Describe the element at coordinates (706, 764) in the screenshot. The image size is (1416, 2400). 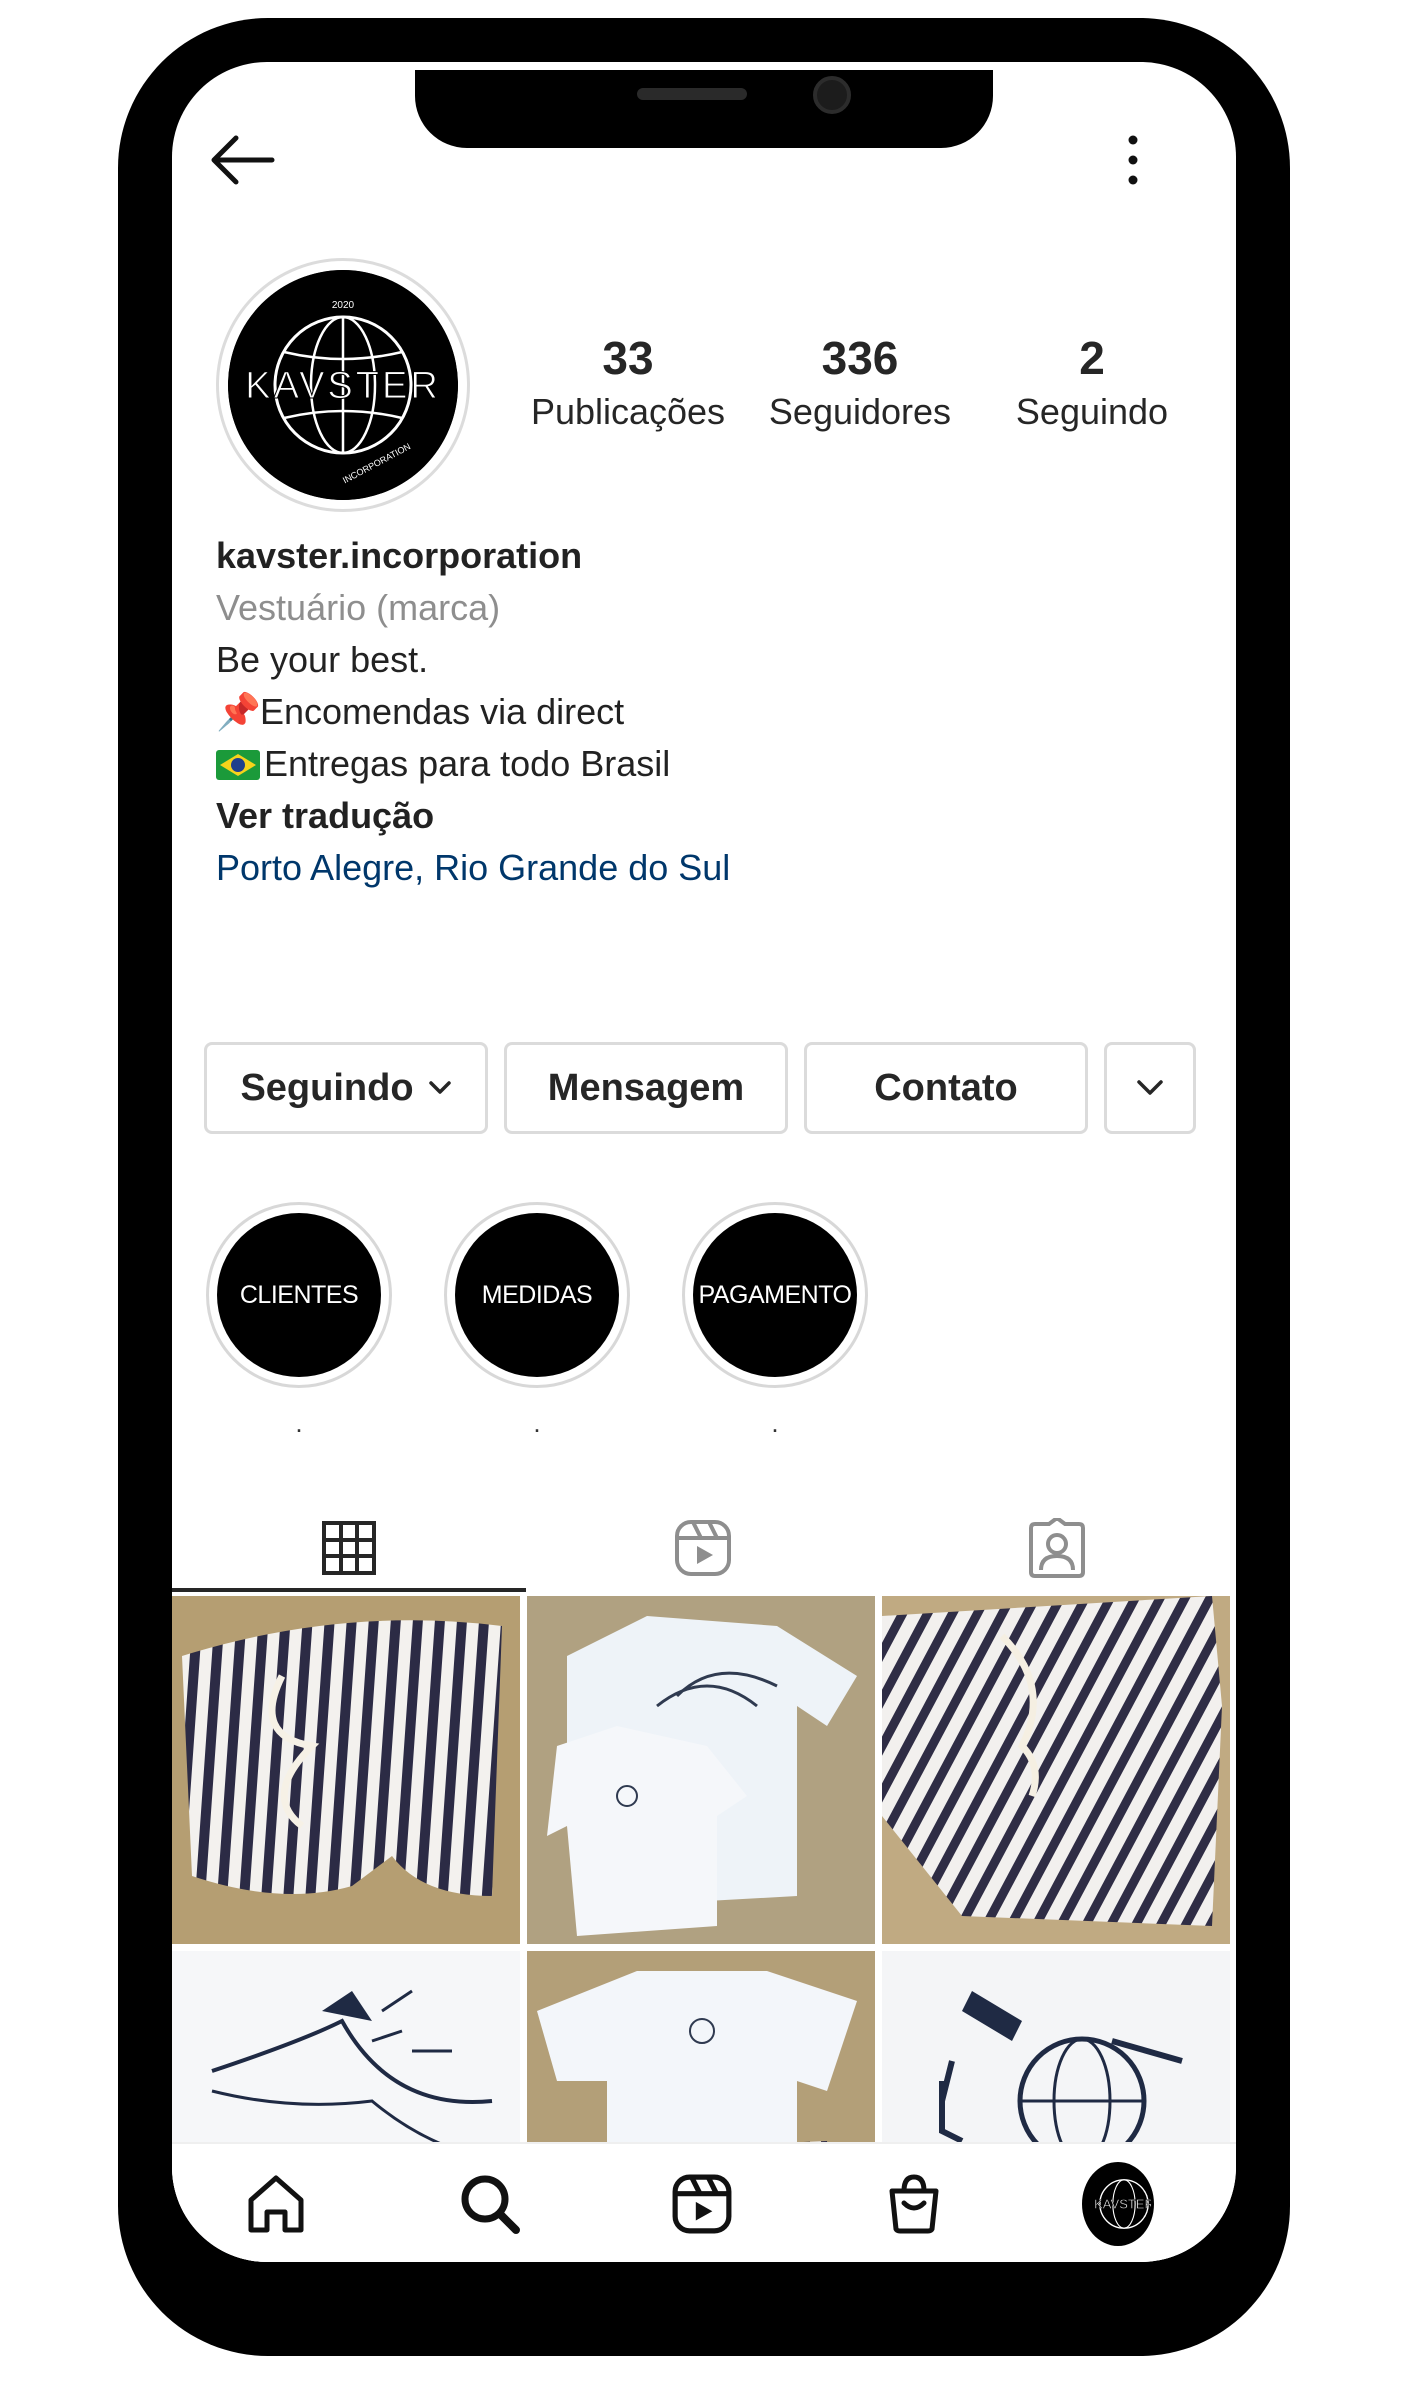
I see `bio-line: Entregas para todo Brasil` at that location.